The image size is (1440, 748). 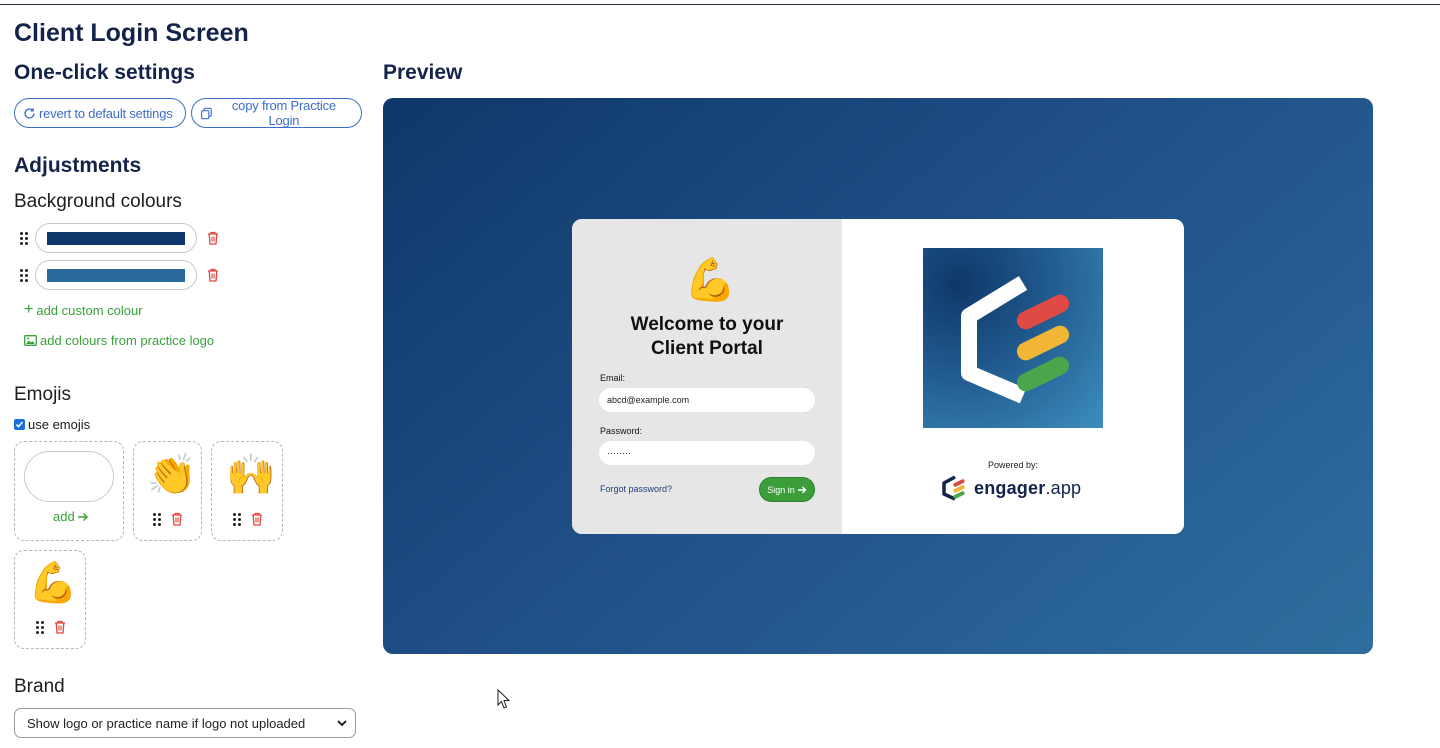 I want to click on use-emojis-checkbox: use emojis, so click(x=52, y=424).